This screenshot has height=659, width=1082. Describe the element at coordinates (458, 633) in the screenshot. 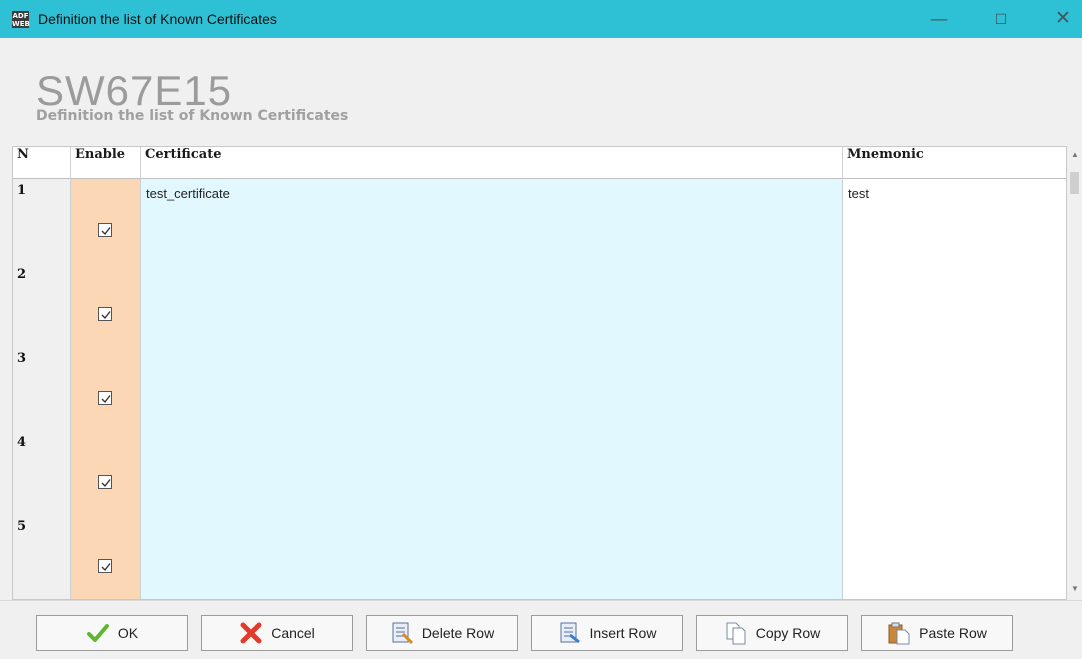

I see `delete-row-label: Delete Row` at that location.